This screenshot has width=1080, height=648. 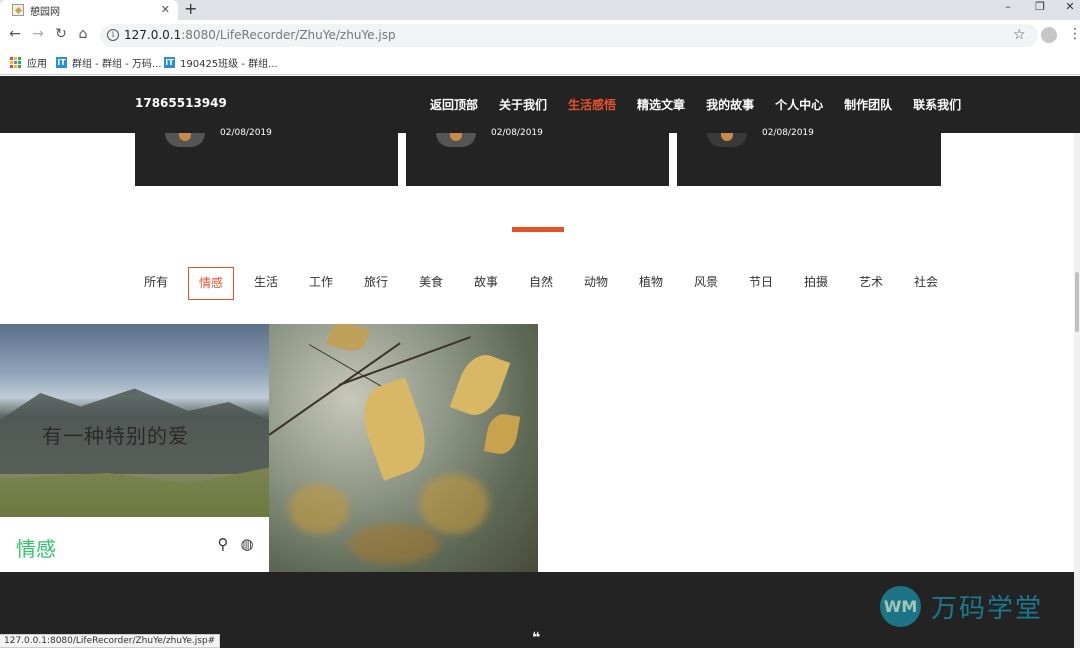 What do you see at coordinates (28, 62) in the screenshot?
I see `bookmark-apps: 应用` at bounding box center [28, 62].